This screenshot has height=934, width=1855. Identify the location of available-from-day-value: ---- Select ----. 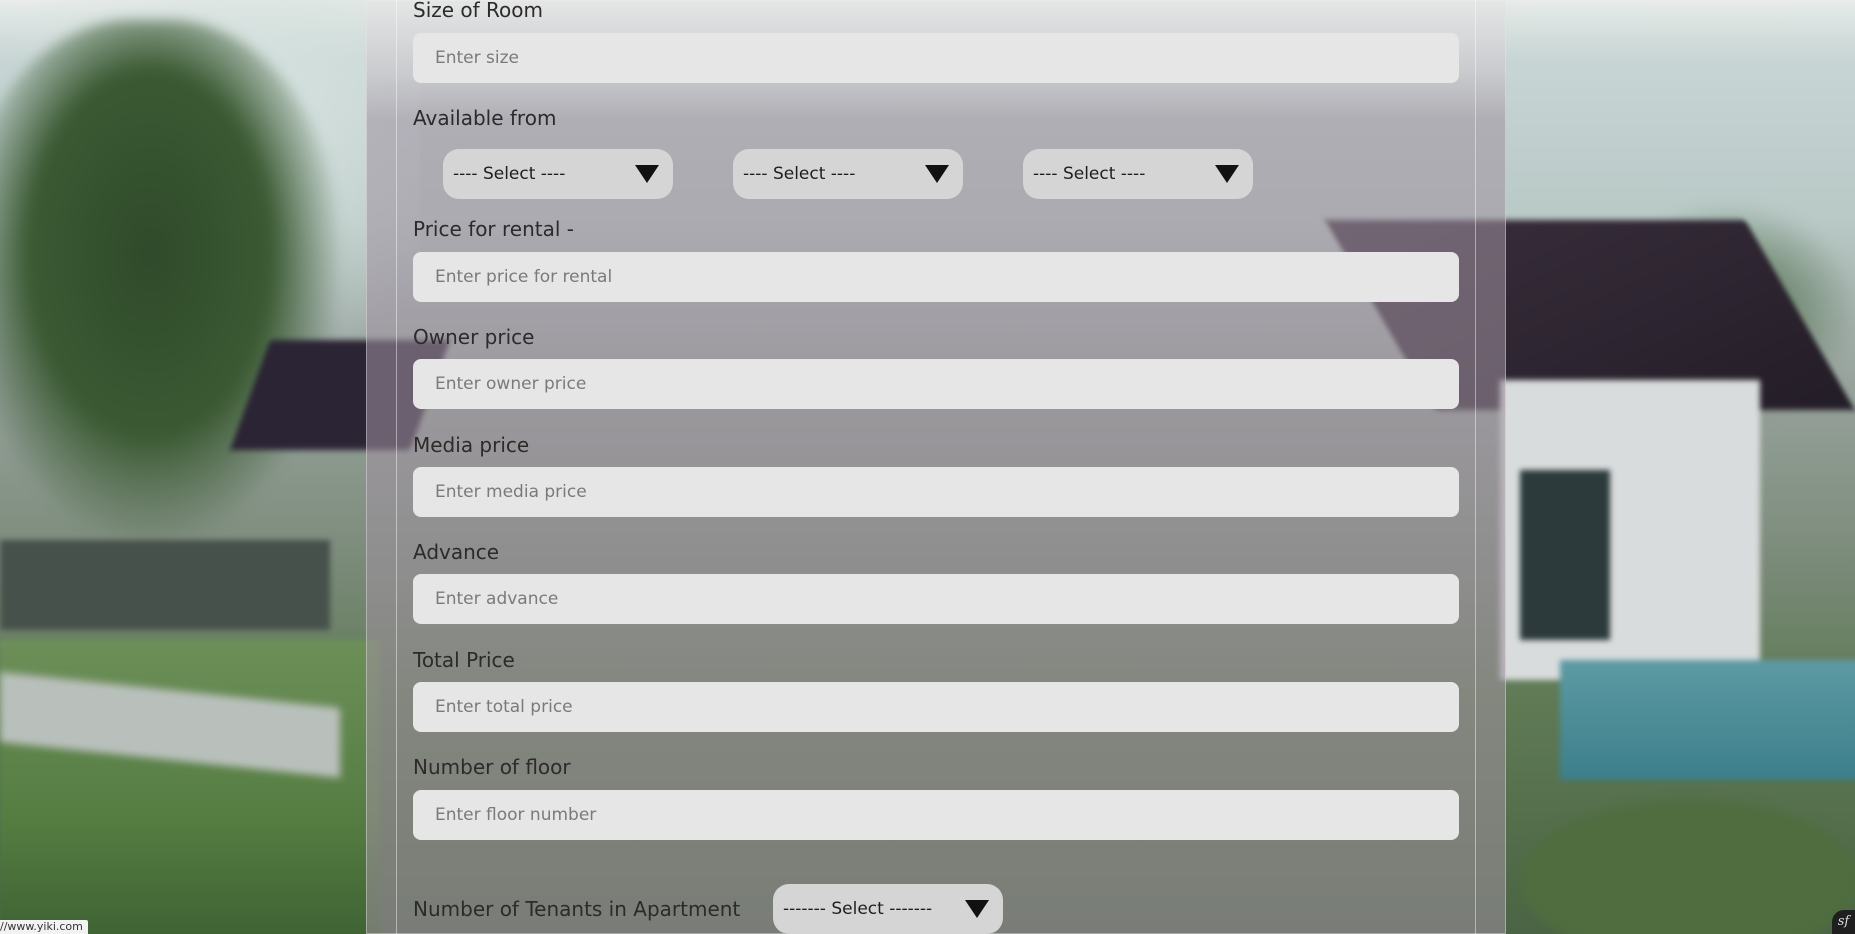
(509, 174).